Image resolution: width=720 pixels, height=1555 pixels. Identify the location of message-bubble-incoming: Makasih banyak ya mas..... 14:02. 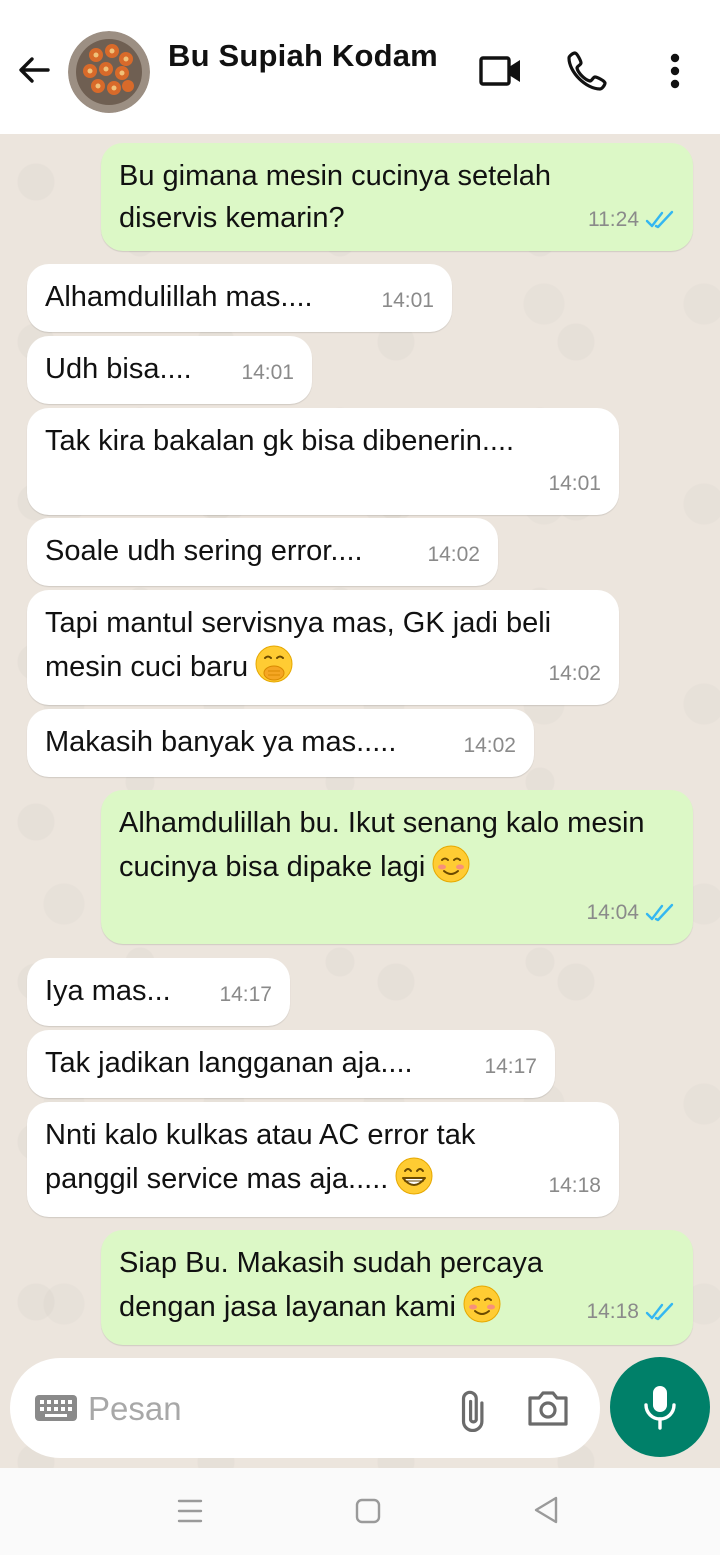
(280, 743).